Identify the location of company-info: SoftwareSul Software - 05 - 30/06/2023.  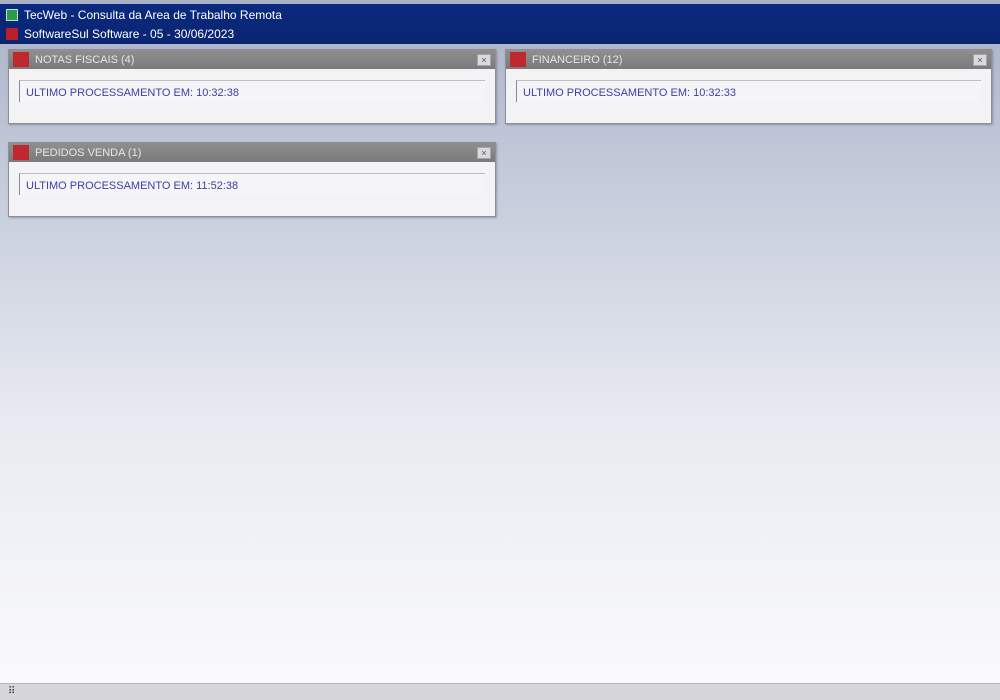
(129, 34).